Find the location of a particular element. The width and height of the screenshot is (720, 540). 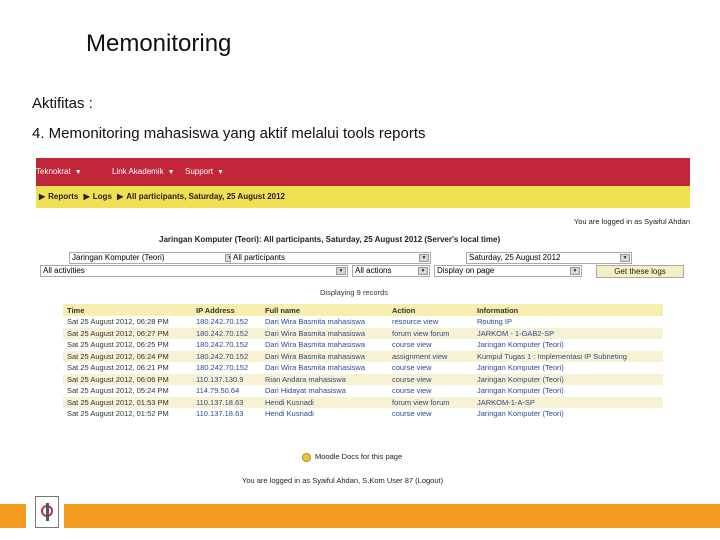

cell-time: Sat 25 August 2012, 06:24 PM is located at coordinates (127, 356).